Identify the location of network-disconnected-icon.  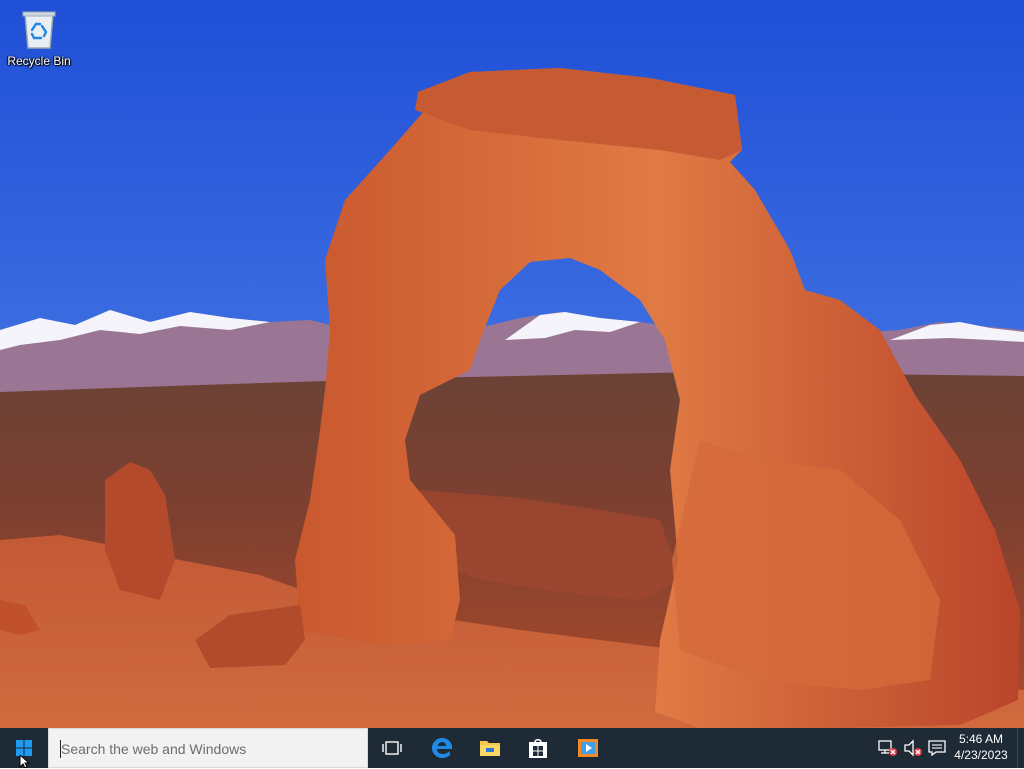
(887, 748).